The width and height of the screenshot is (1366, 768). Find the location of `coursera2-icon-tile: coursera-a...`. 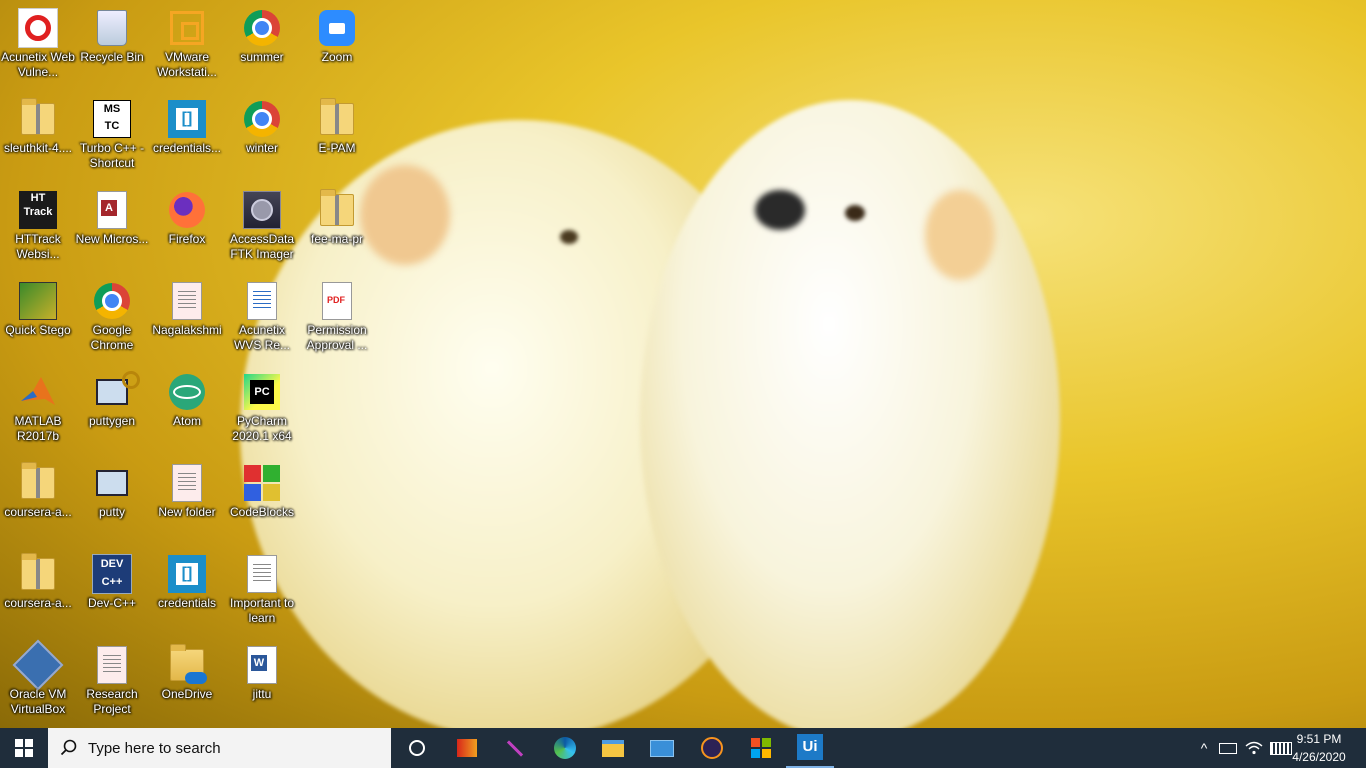

coursera2-icon-tile: coursera-a... is located at coordinates (38, 590).